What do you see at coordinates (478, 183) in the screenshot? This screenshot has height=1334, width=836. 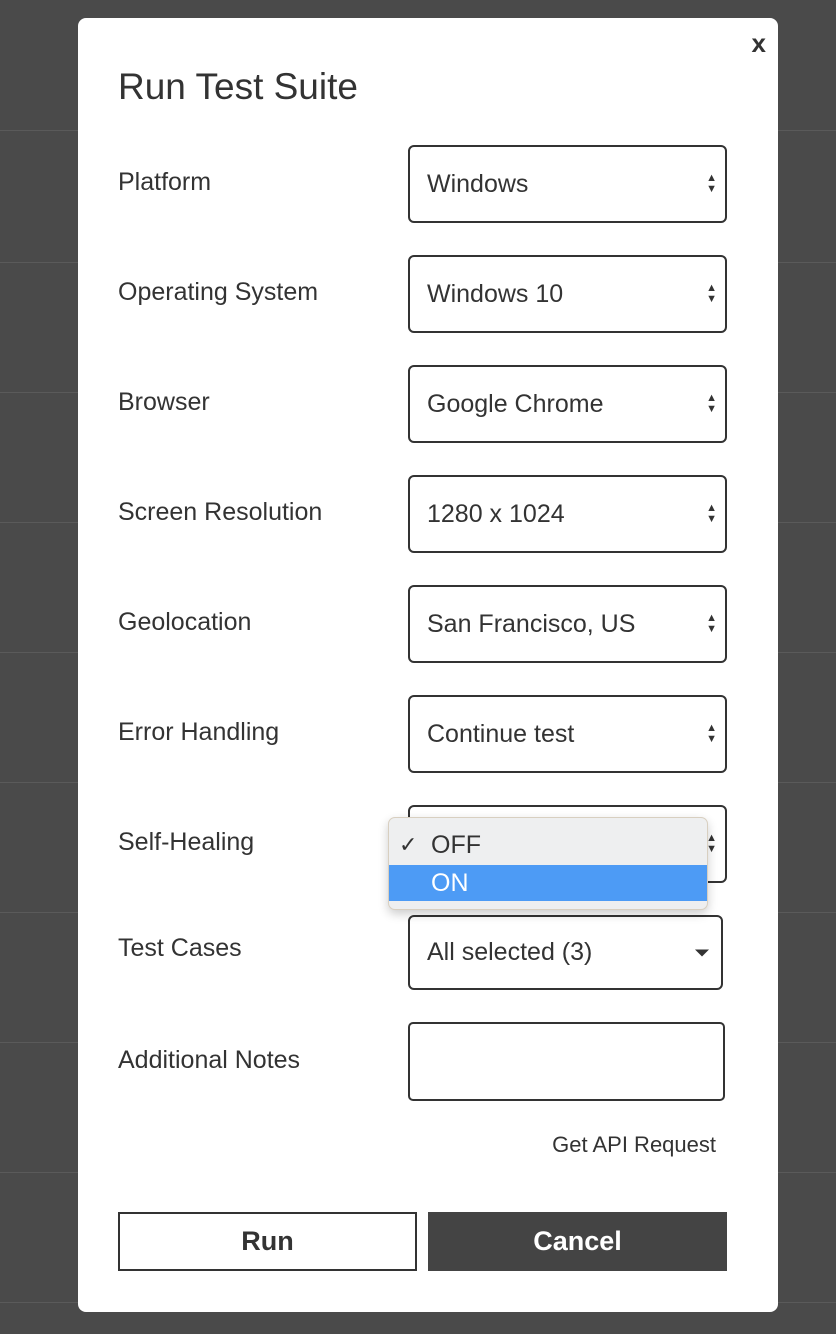 I see `platform-value: Windows` at bounding box center [478, 183].